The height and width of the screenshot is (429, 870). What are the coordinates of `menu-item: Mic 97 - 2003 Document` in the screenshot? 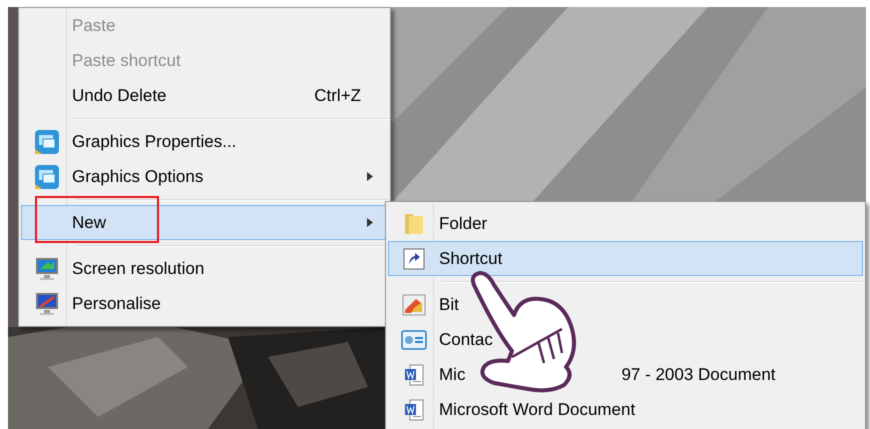 It's located at (625, 374).